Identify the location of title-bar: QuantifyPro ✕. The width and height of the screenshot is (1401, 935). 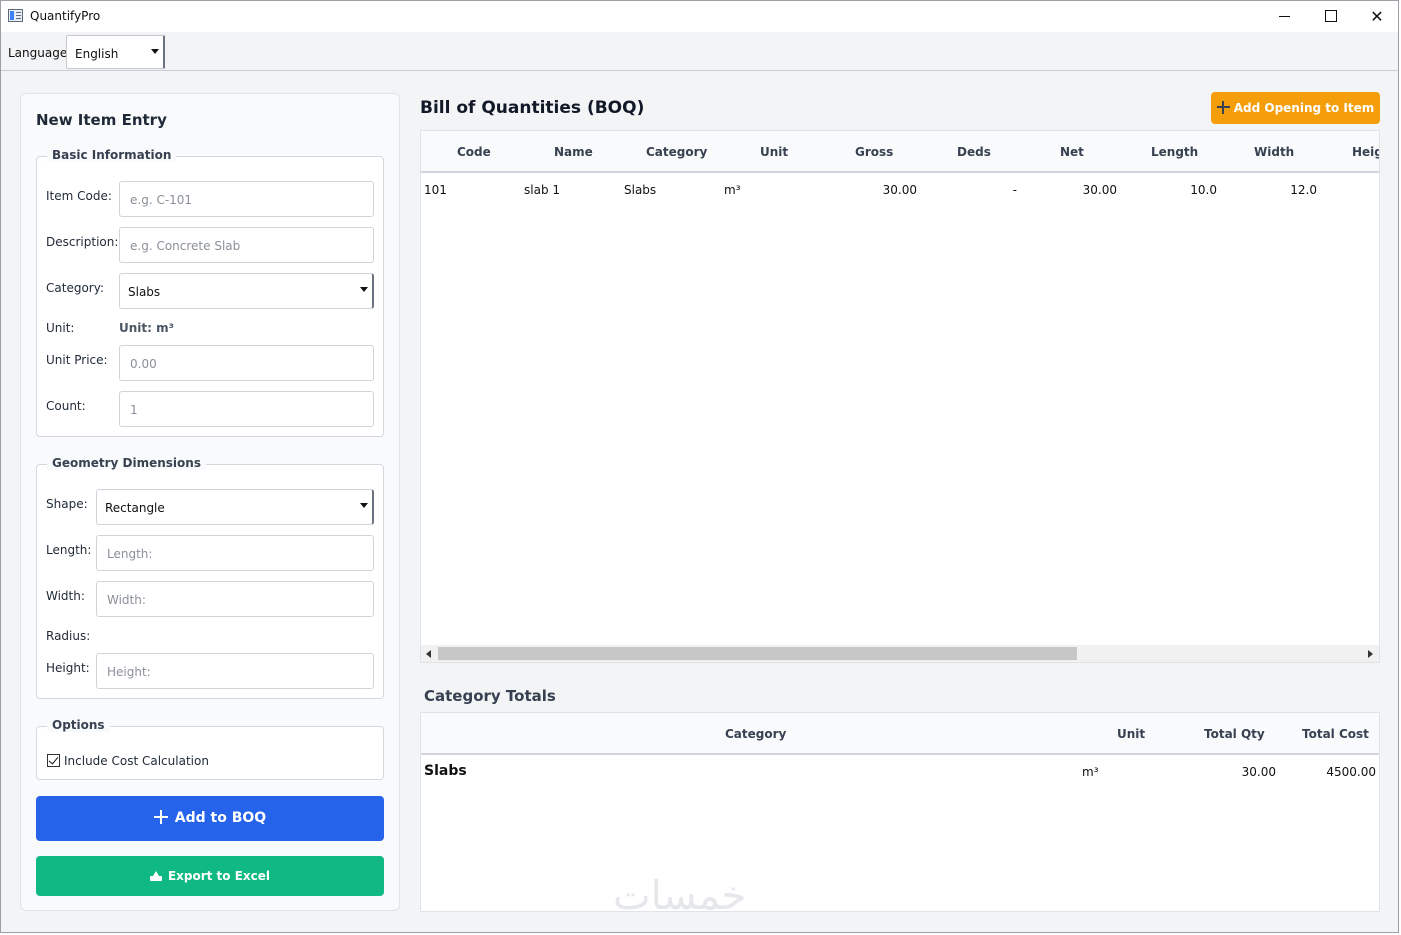
(699, 16).